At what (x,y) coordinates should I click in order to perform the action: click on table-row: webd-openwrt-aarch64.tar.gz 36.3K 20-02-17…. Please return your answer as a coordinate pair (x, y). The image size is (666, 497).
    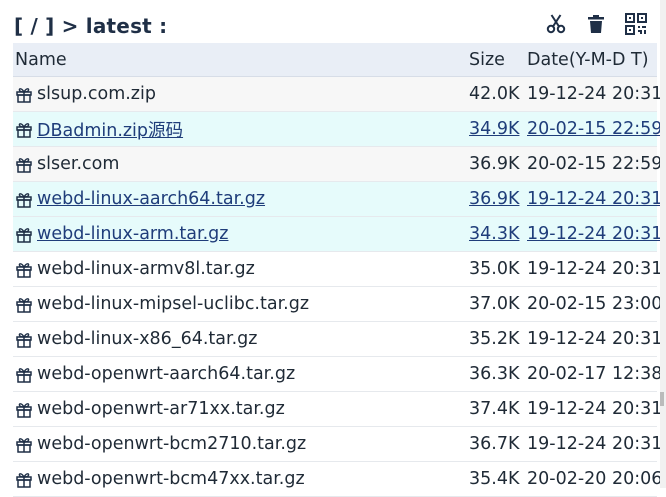
    Looking at the image, I should click on (337, 374).